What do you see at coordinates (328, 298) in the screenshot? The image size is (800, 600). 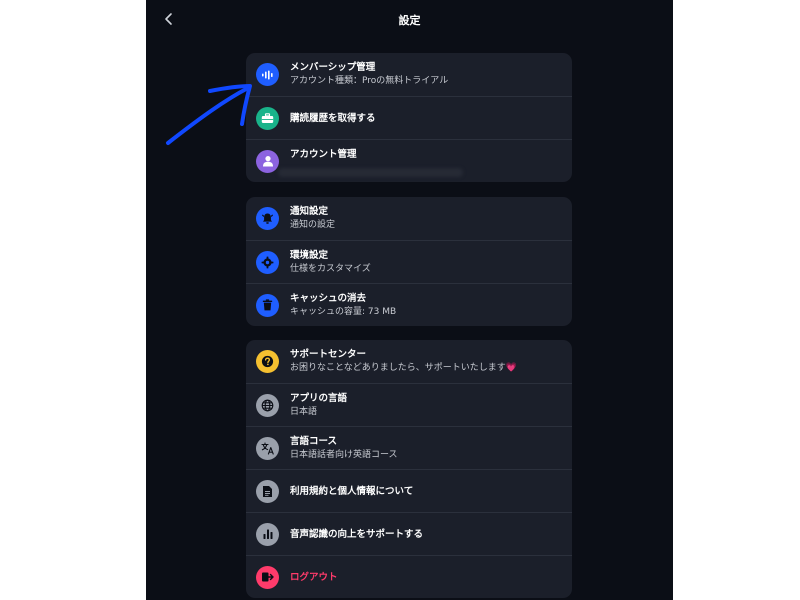 I see `clear-cache-label: キャッシュの消去` at bounding box center [328, 298].